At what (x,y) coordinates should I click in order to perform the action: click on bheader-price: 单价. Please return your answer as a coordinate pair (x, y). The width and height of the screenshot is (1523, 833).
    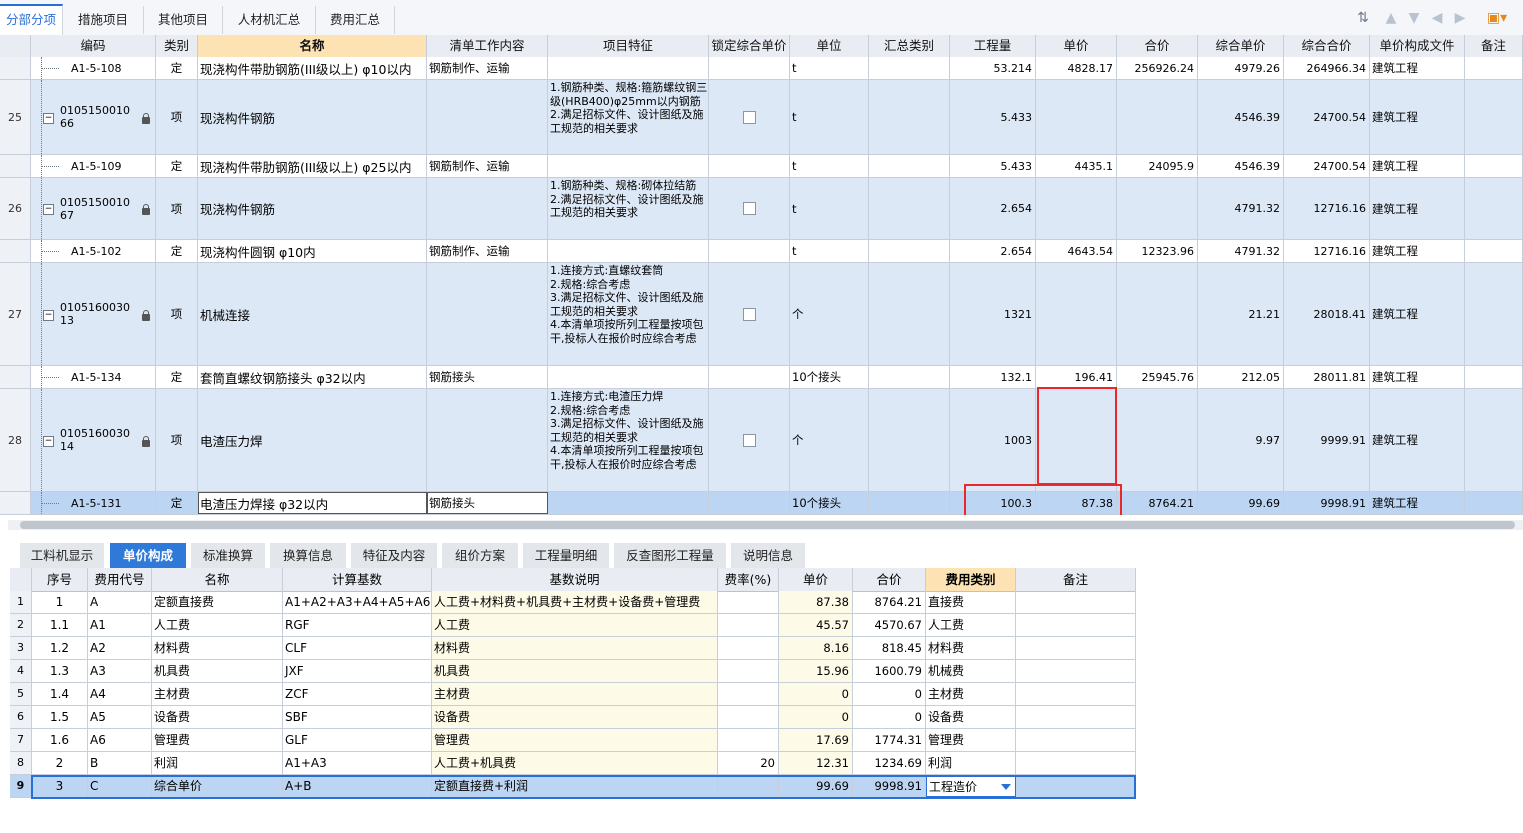
    Looking at the image, I should click on (816, 579).